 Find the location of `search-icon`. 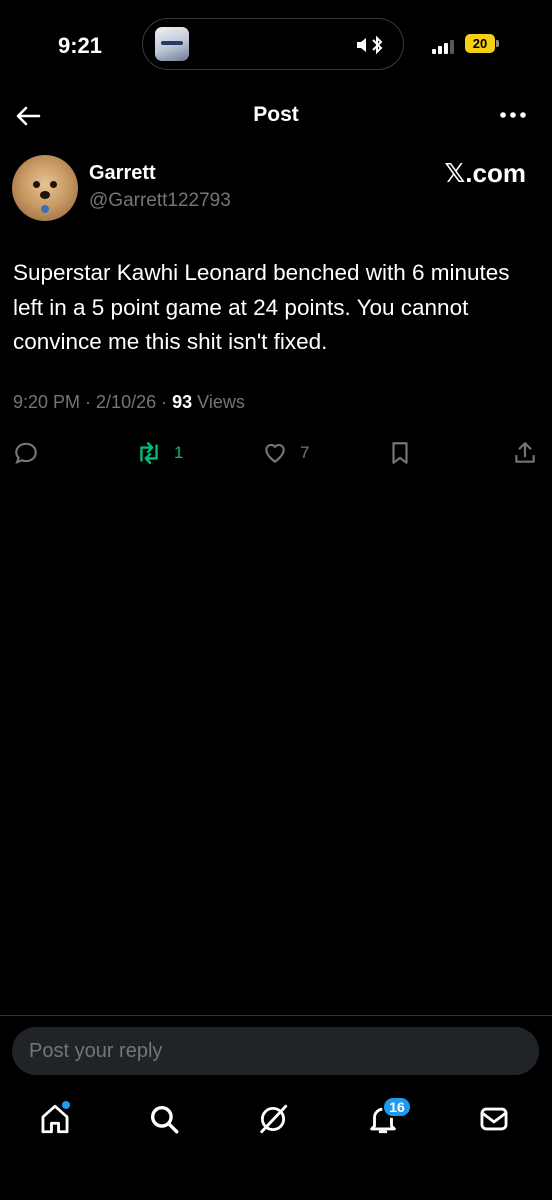

search-icon is located at coordinates (164, 1119).